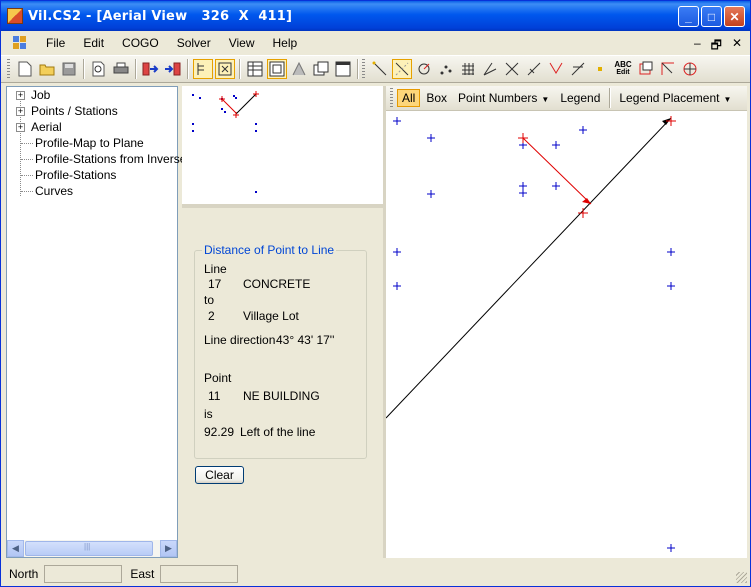 The image size is (751, 587). Describe the element at coordinates (225, 69) in the screenshot. I see `zoom-extents-icon` at that location.